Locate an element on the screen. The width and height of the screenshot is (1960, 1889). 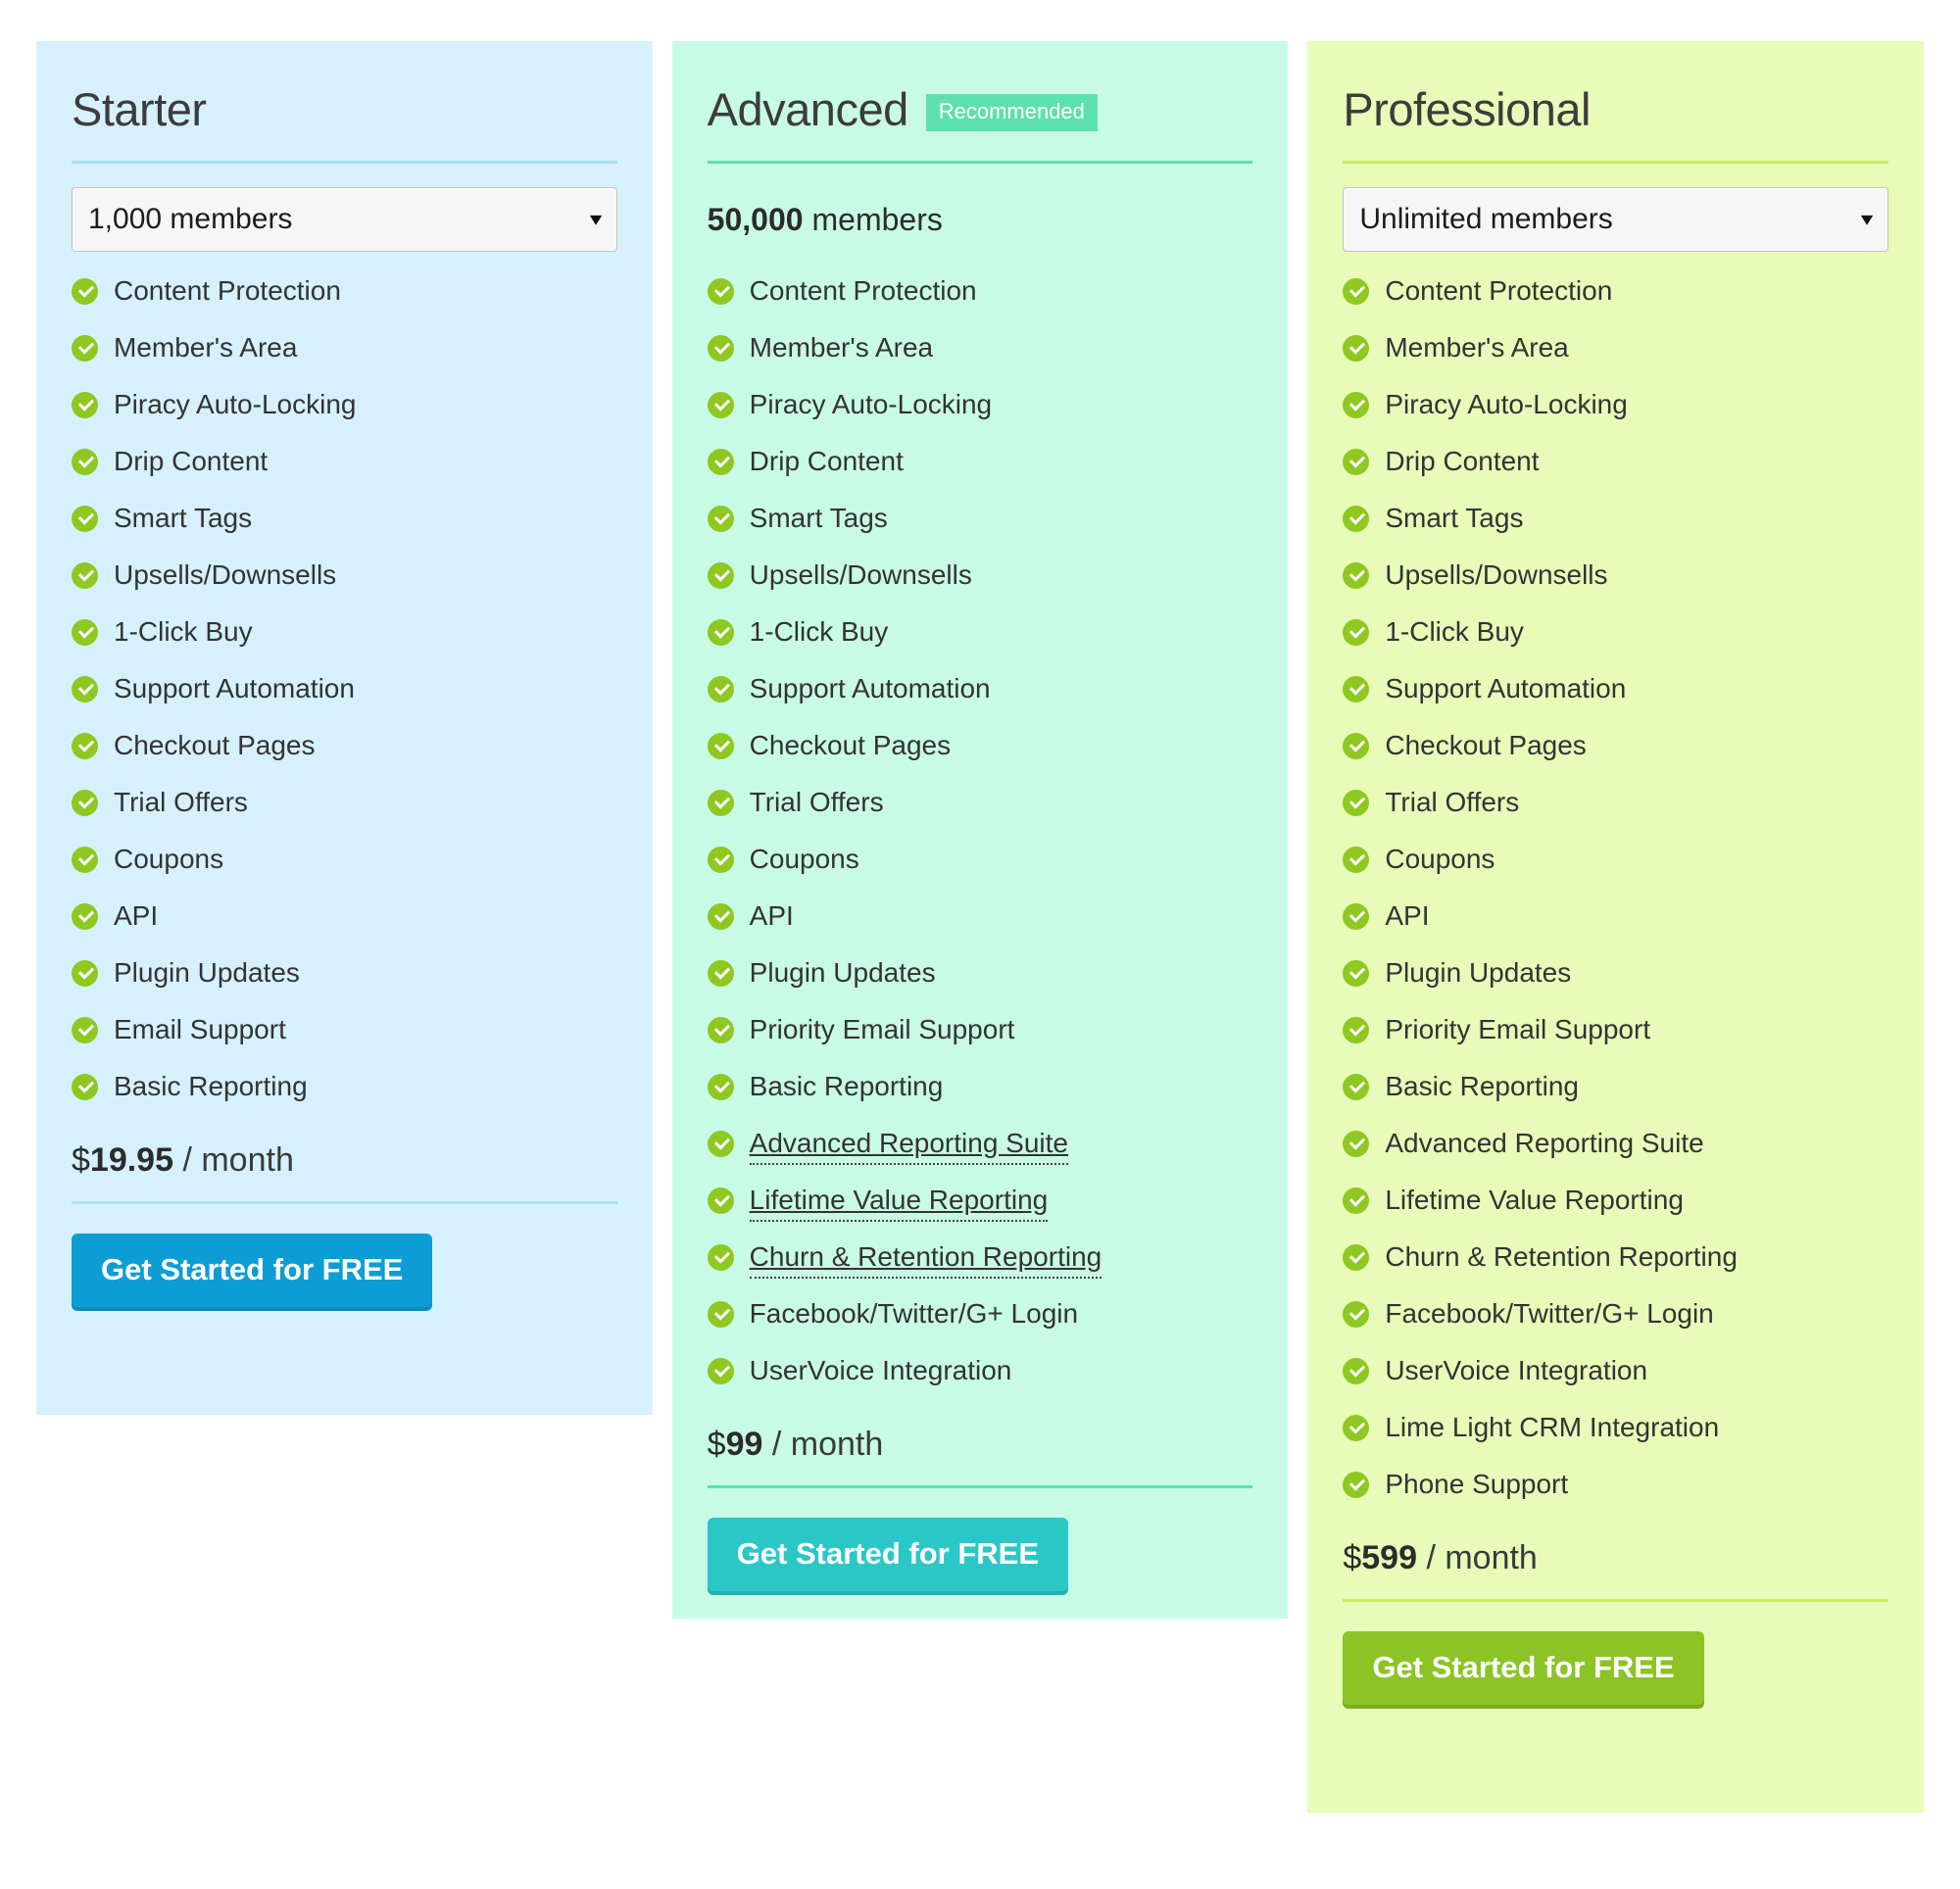
price-amount: 99 is located at coordinates (744, 1444).